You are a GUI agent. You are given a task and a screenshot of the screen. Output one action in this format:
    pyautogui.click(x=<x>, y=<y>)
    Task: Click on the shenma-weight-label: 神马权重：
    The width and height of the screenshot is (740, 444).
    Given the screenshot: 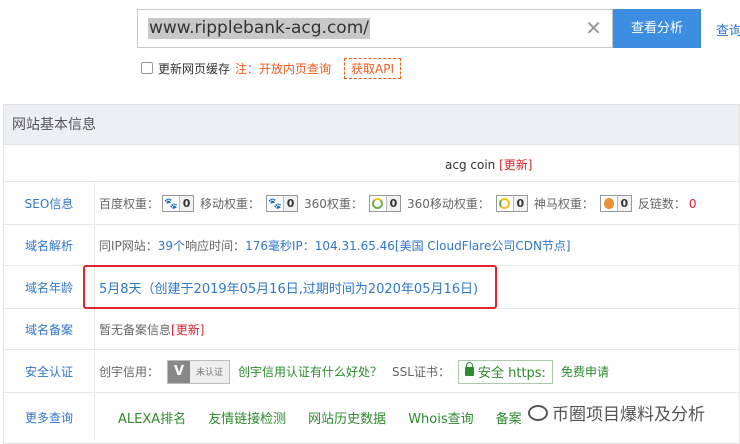 What is the action you would take?
    pyautogui.click(x=563, y=204)
    